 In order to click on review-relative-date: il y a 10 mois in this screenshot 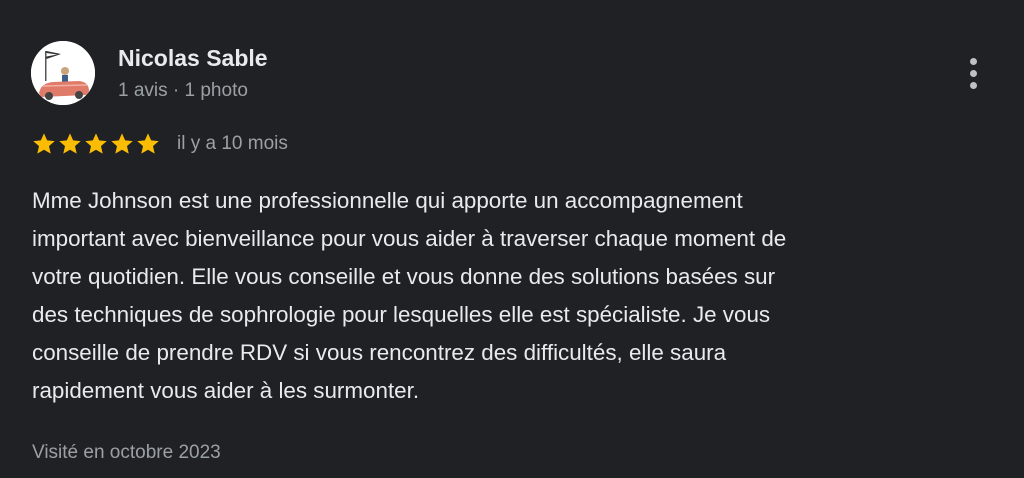, I will do `click(232, 143)`.